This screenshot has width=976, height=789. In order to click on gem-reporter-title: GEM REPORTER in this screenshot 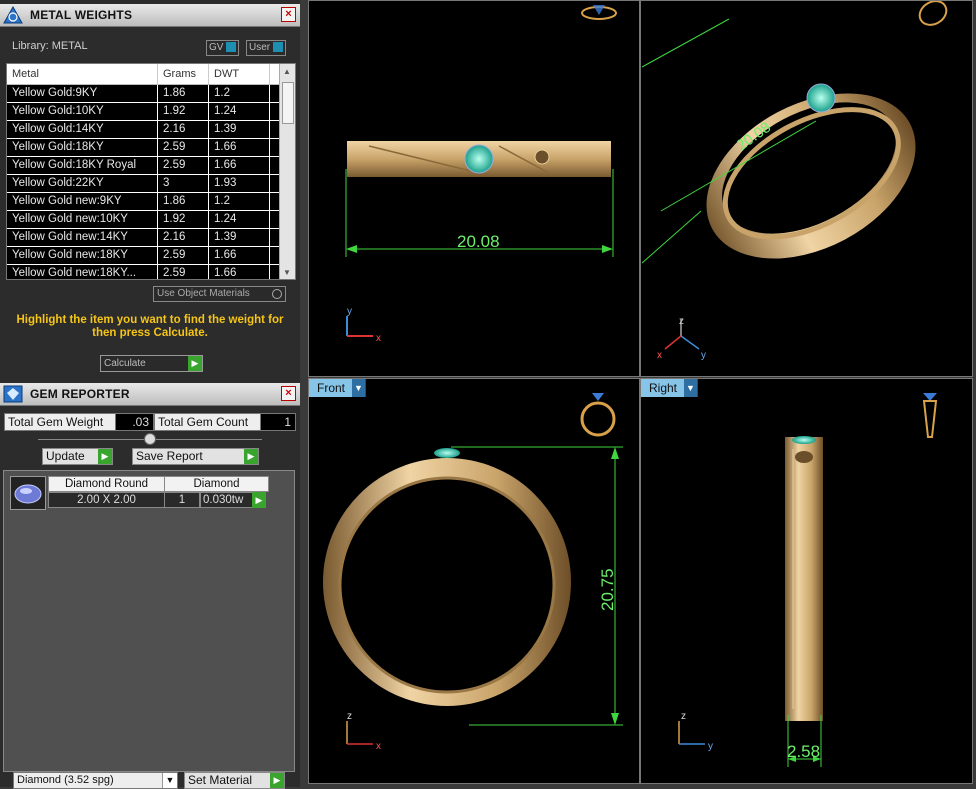, I will do `click(80, 394)`.